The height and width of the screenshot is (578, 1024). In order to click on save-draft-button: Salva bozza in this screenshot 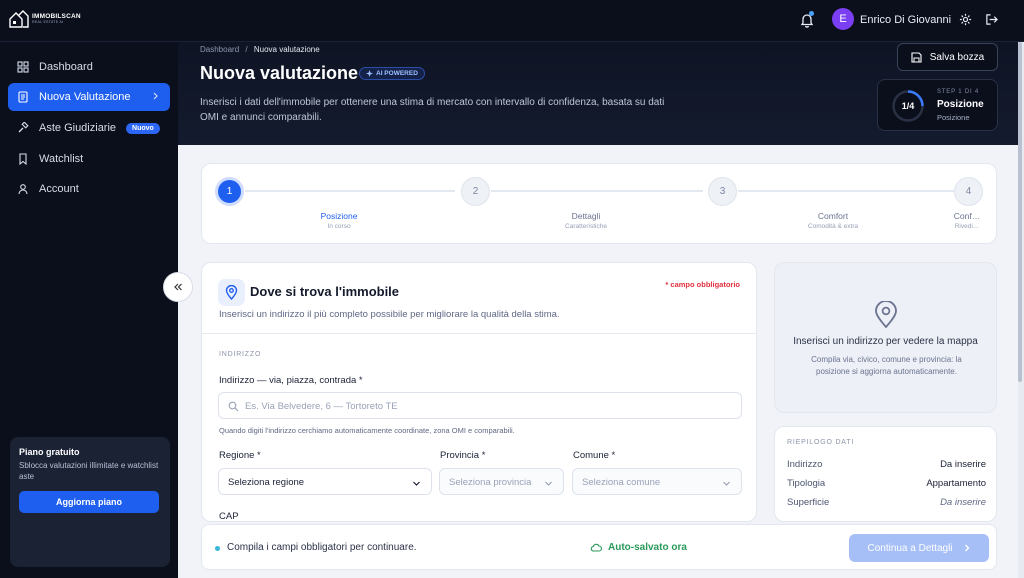, I will do `click(947, 57)`.